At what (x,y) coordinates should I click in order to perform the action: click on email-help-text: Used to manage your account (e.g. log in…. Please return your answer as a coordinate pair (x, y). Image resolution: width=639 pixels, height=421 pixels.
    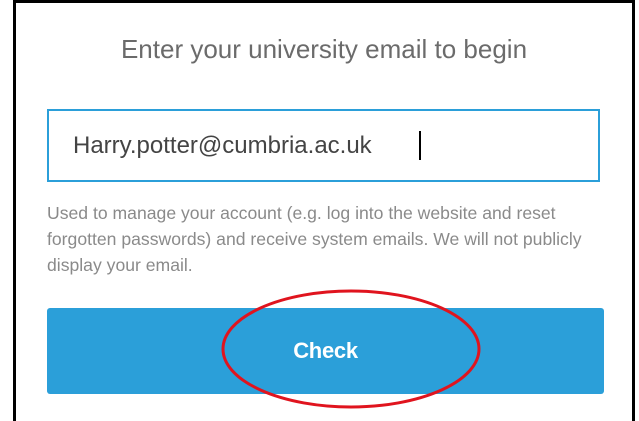
    Looking at the image, I should click on (314, 239).